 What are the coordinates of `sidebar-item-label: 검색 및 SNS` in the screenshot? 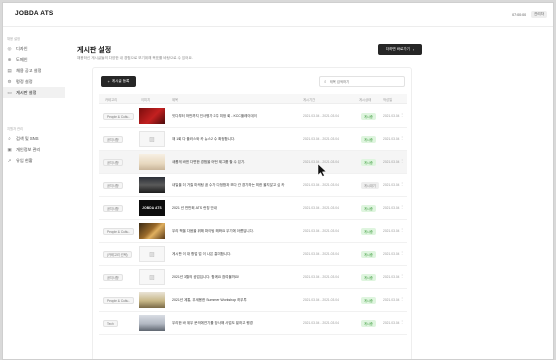 It's located at (27, 138).